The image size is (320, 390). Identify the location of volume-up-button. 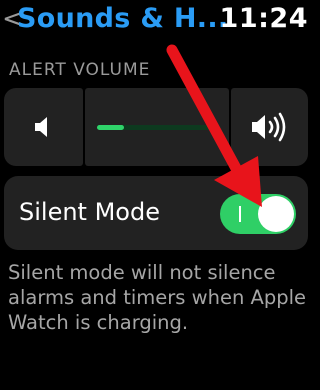
(269, 127).